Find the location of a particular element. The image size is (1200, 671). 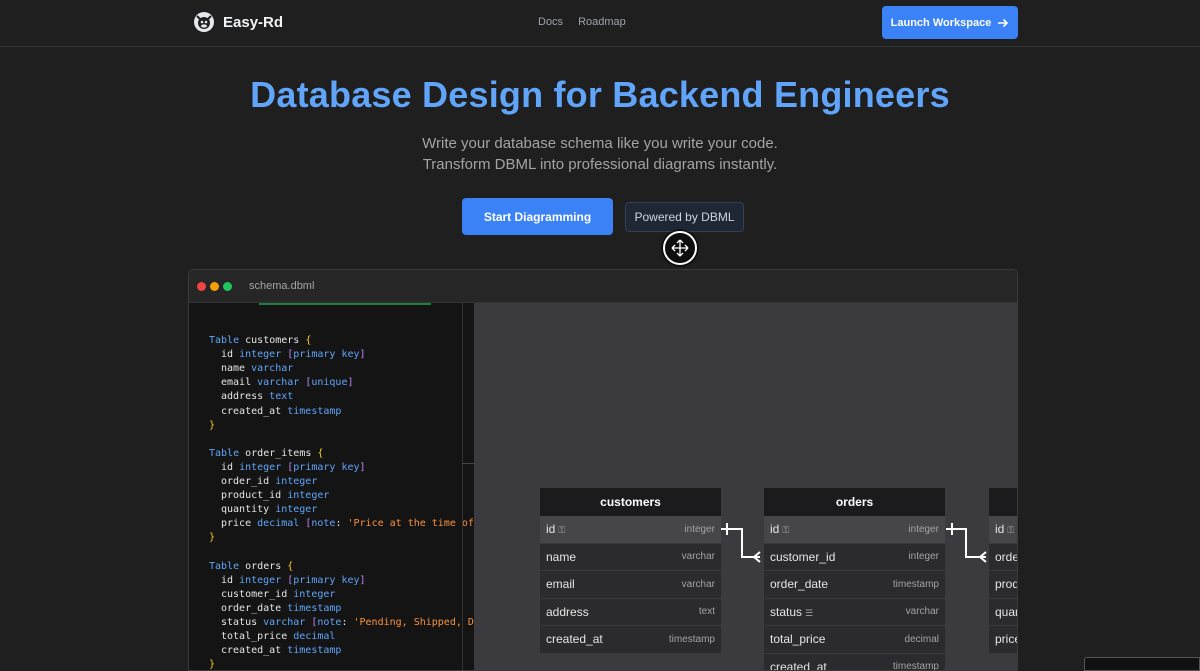

diagram-row-total_price: total_price decimal is located at coordinates (854, 640).